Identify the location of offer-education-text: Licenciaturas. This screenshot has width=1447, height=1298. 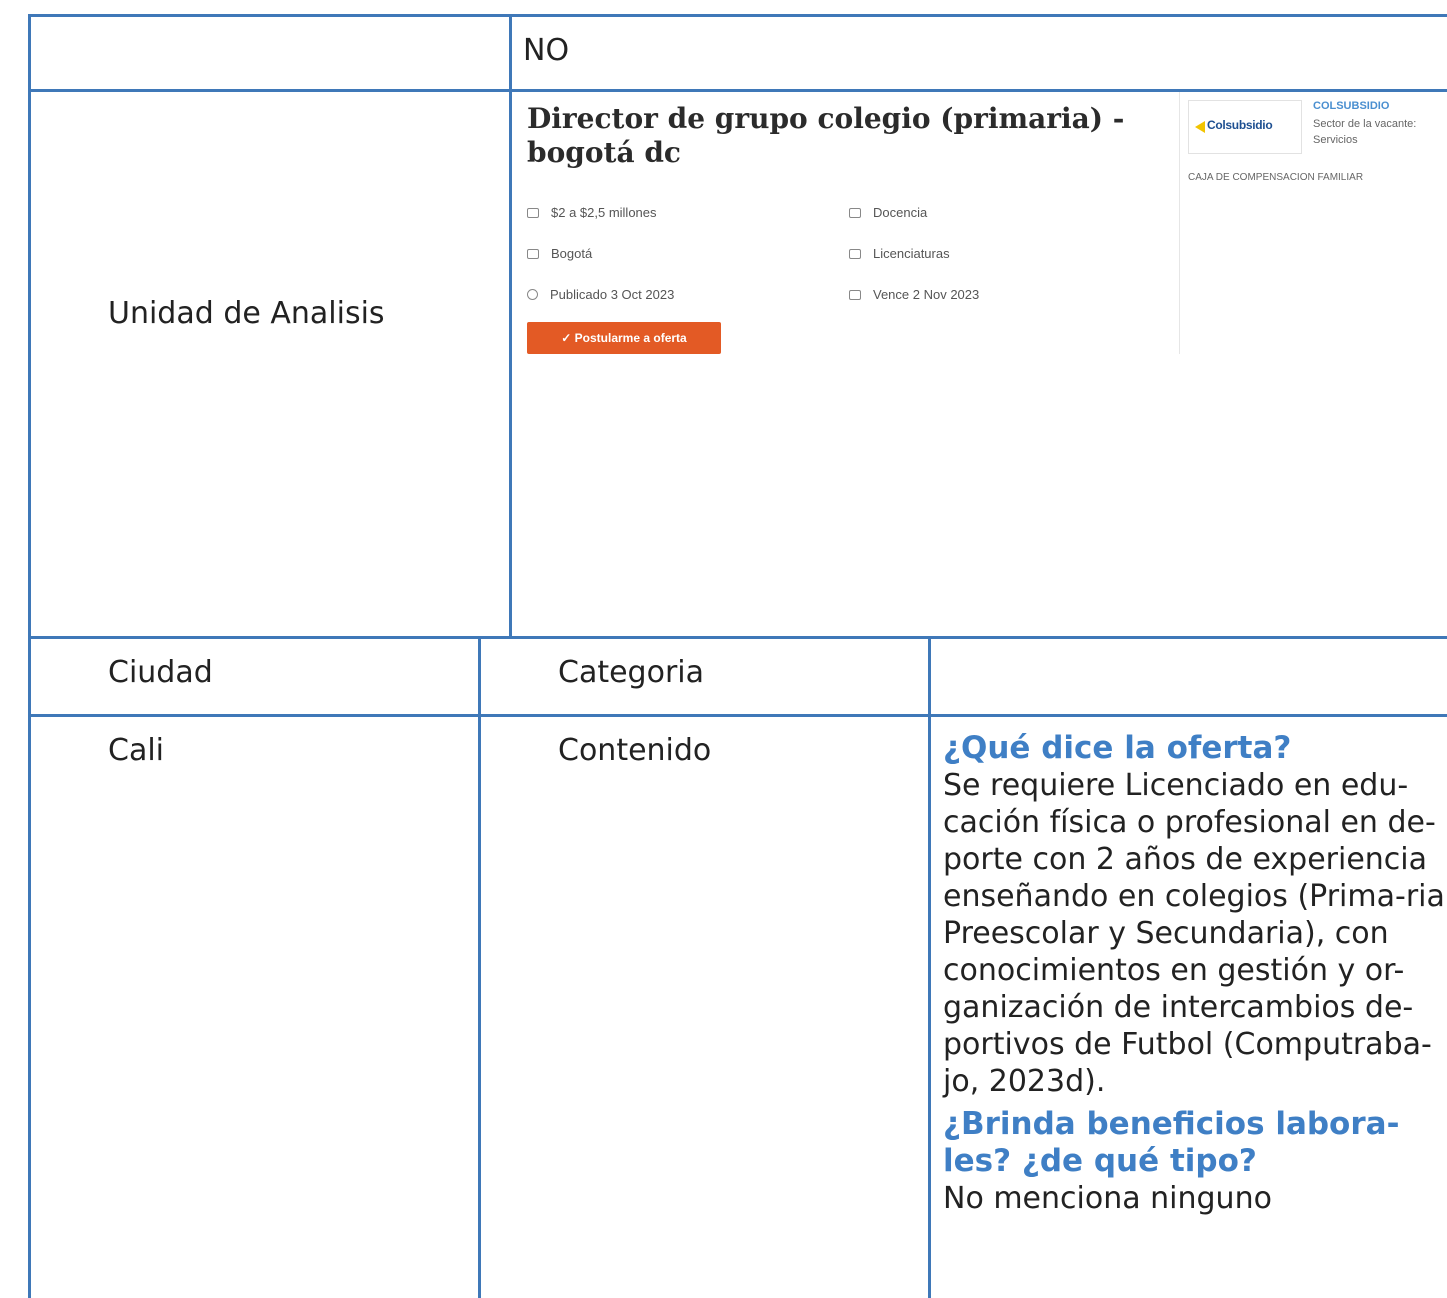
(911, 253).